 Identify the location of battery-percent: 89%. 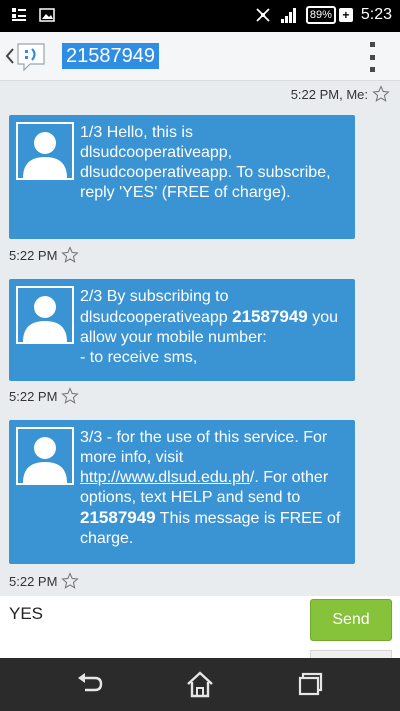
(320, 15).